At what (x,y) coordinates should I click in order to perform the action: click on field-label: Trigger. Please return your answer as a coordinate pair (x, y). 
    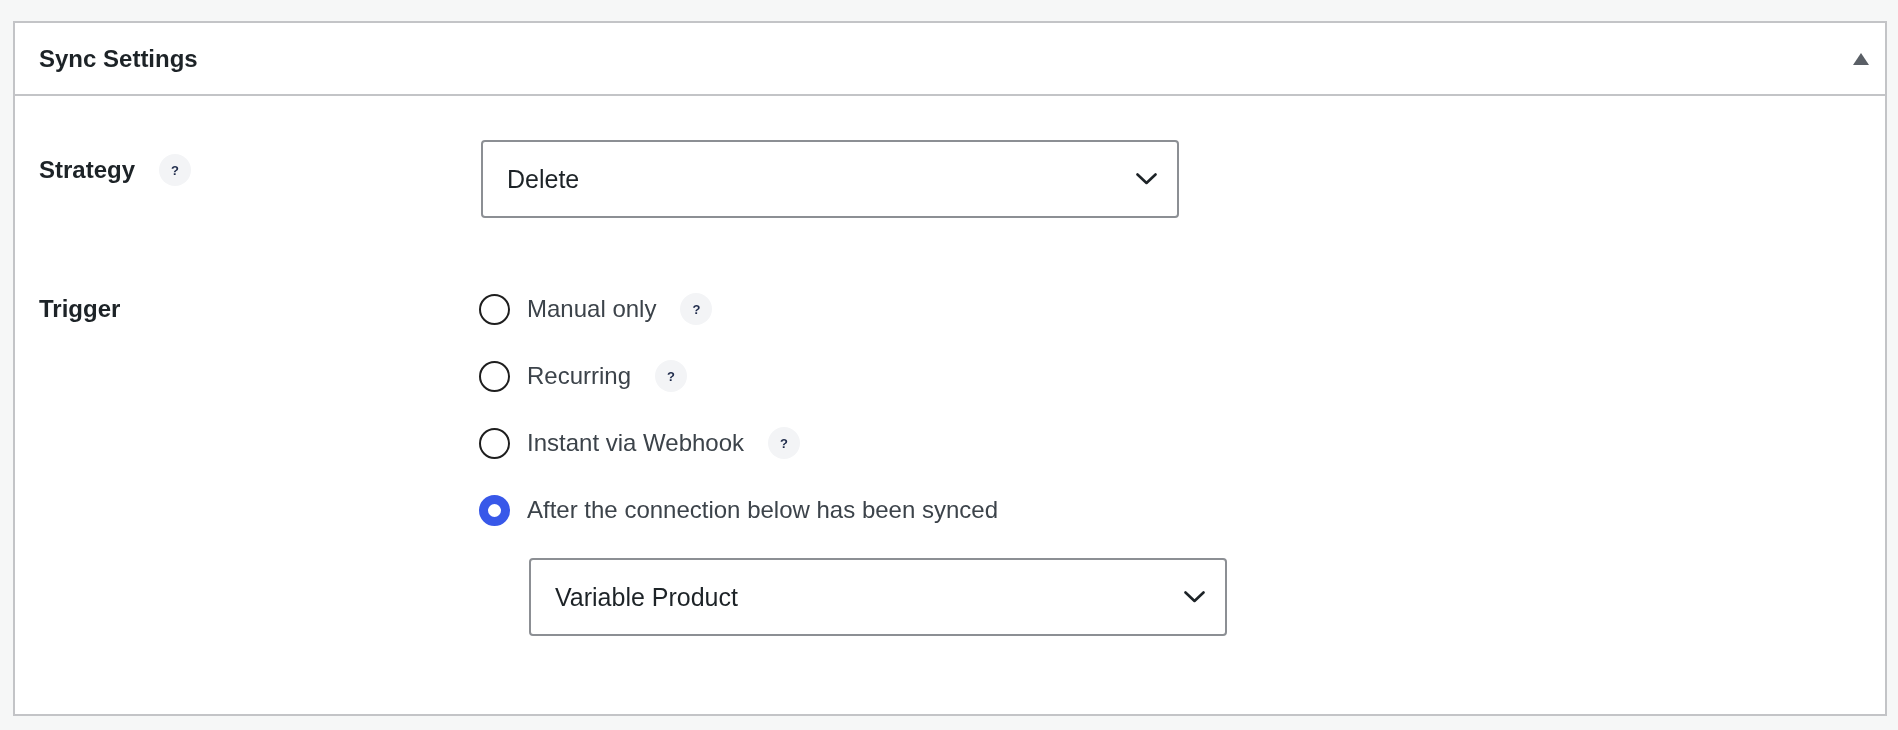
    Looking at the image, I should click on (80, 309).